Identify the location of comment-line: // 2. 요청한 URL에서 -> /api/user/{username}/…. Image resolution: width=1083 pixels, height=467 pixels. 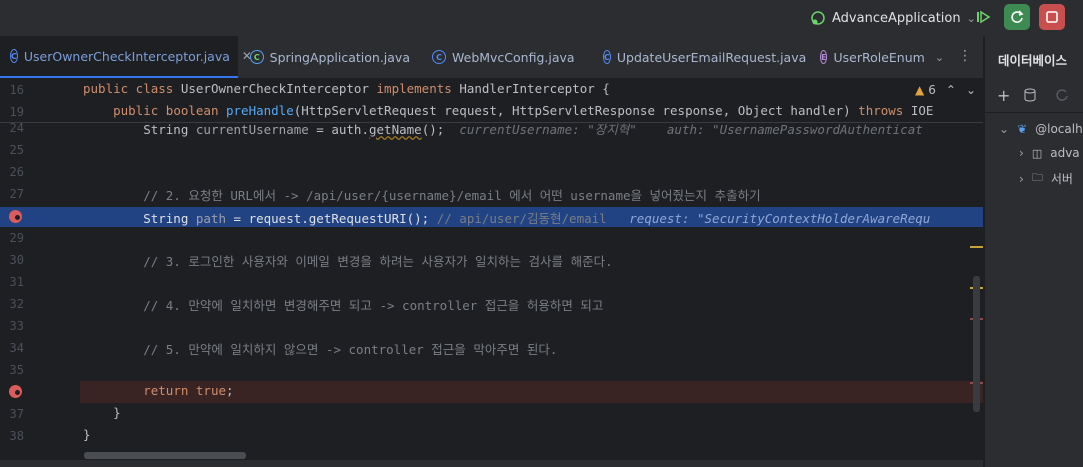
(422, 195).